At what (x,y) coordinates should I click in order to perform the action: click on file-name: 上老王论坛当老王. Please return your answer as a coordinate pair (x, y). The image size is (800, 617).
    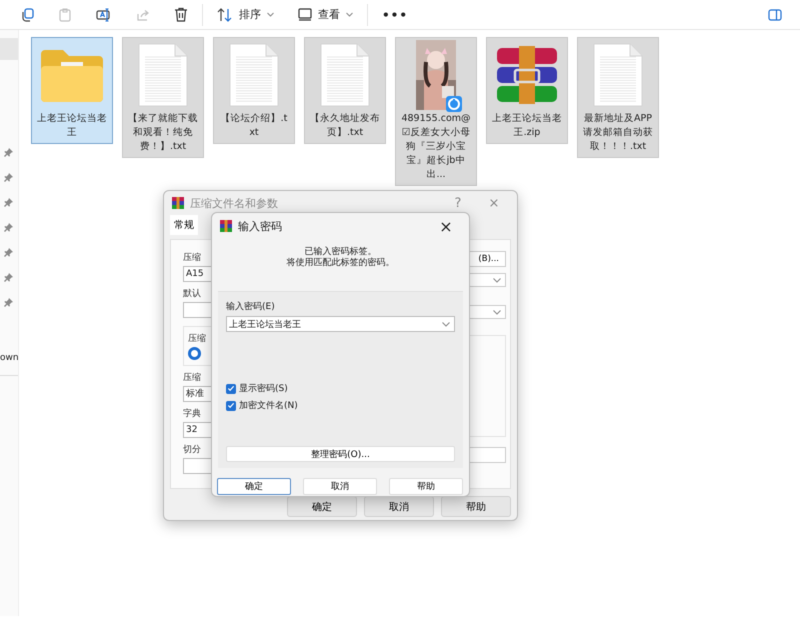
    Looking at the image, I should click on (72, 126).